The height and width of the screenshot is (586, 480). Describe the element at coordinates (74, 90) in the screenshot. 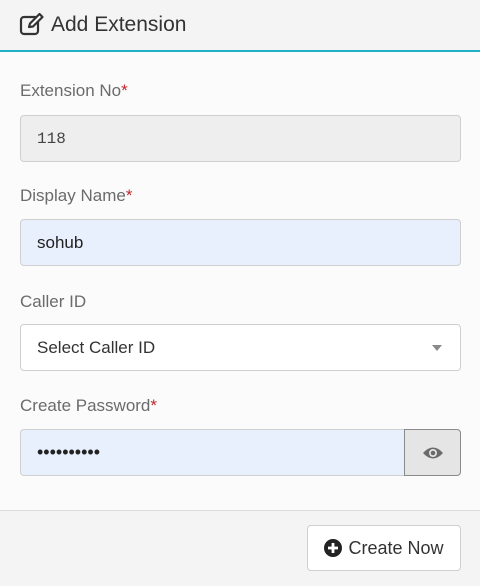

I see `extension-no-label: Extension No*` at that location.